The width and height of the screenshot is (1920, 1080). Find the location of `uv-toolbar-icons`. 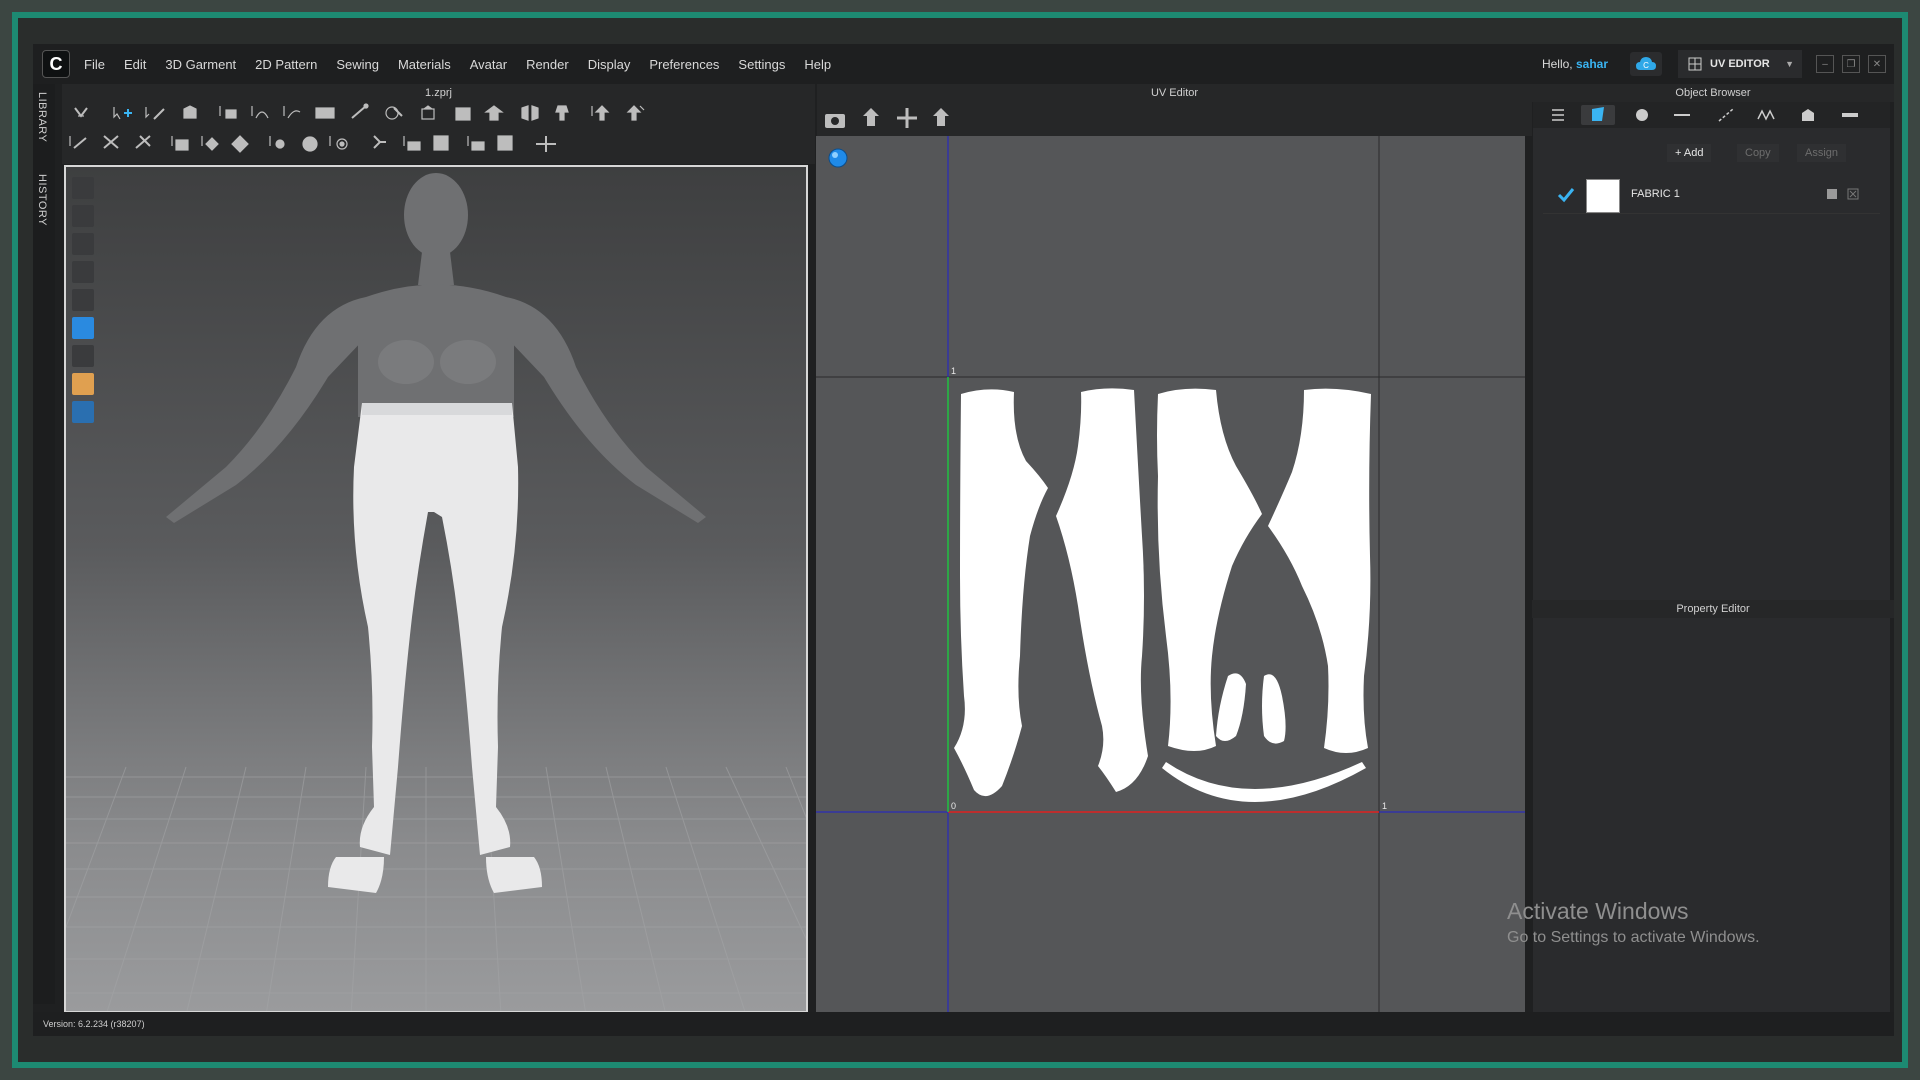

uv-toolbar-icons is located at coordinates (887, 118).